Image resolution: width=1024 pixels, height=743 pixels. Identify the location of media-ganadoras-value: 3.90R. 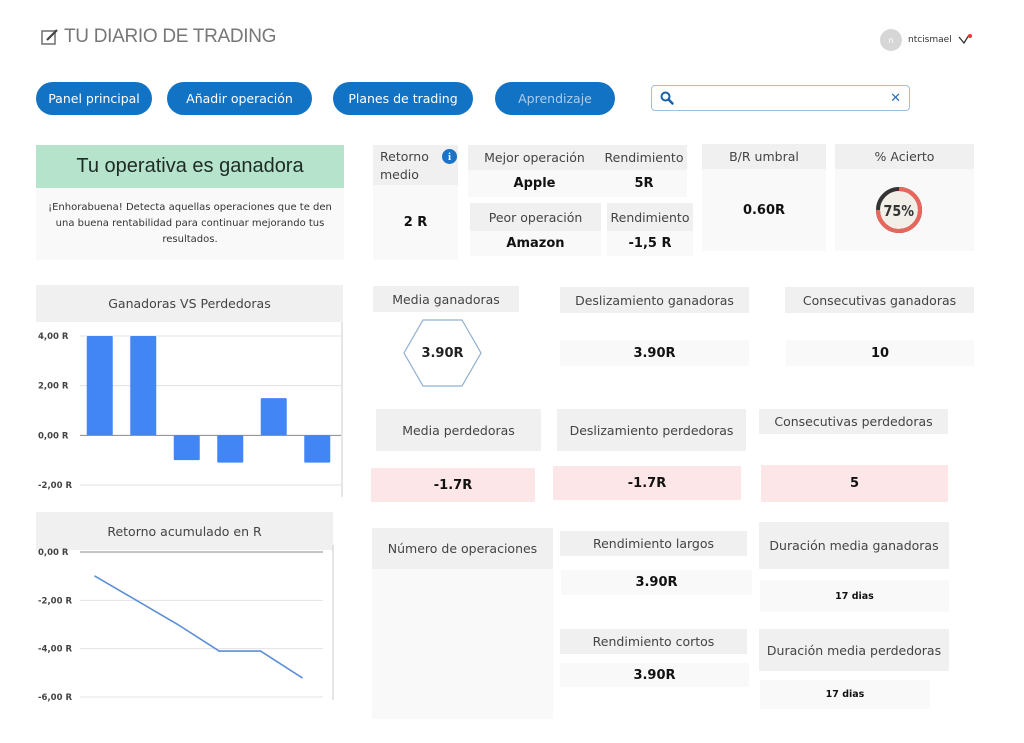
(442, 353).